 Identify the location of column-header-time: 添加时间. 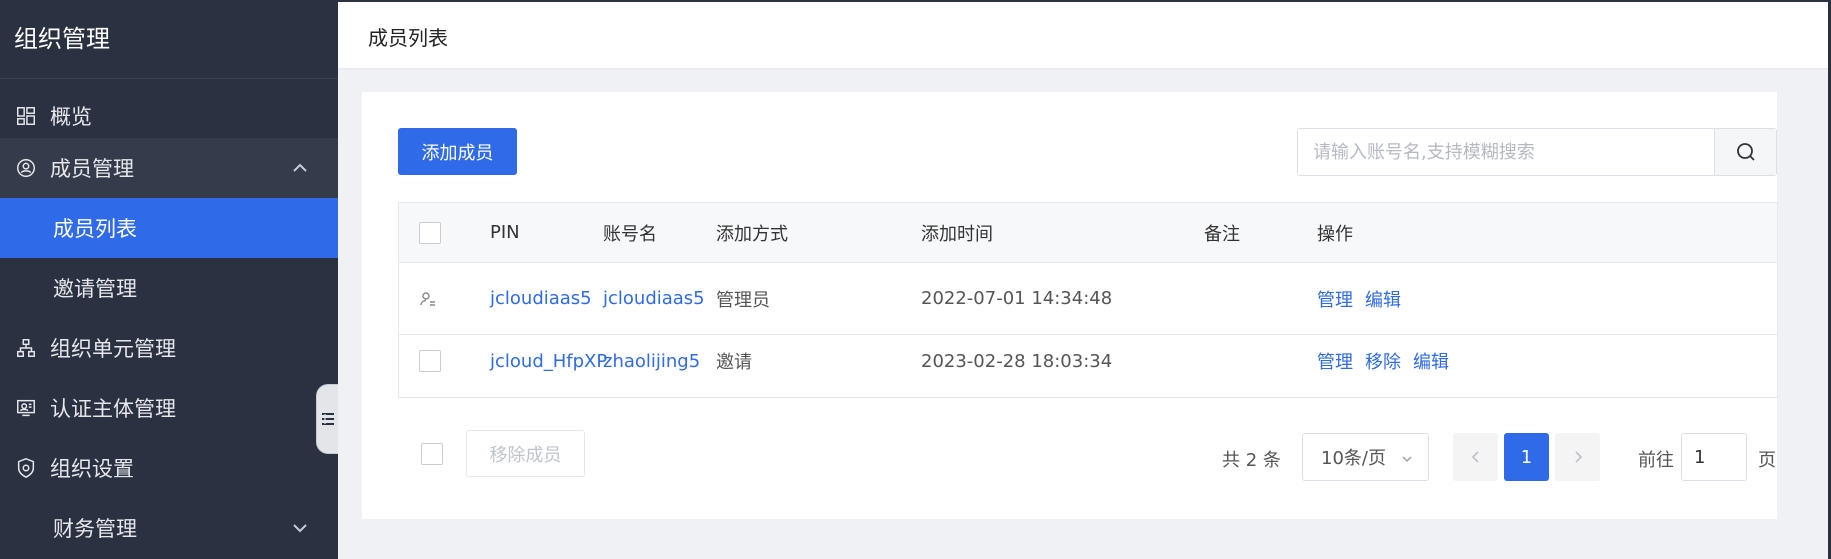
(957, 232).